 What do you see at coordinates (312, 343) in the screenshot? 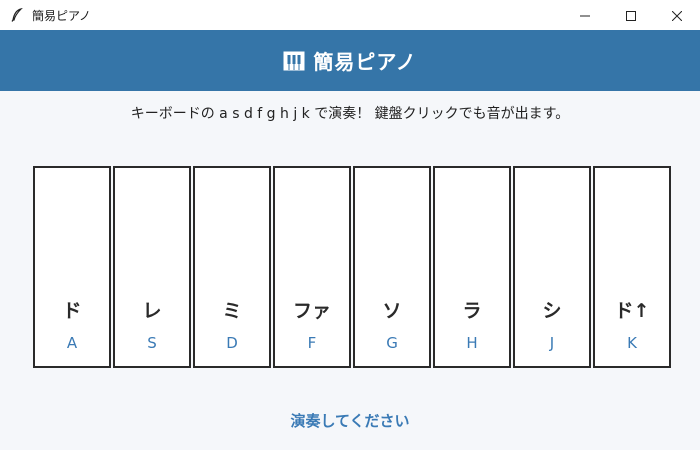
I see `key-shortcut-label: F` at bounding box center [312, 343].